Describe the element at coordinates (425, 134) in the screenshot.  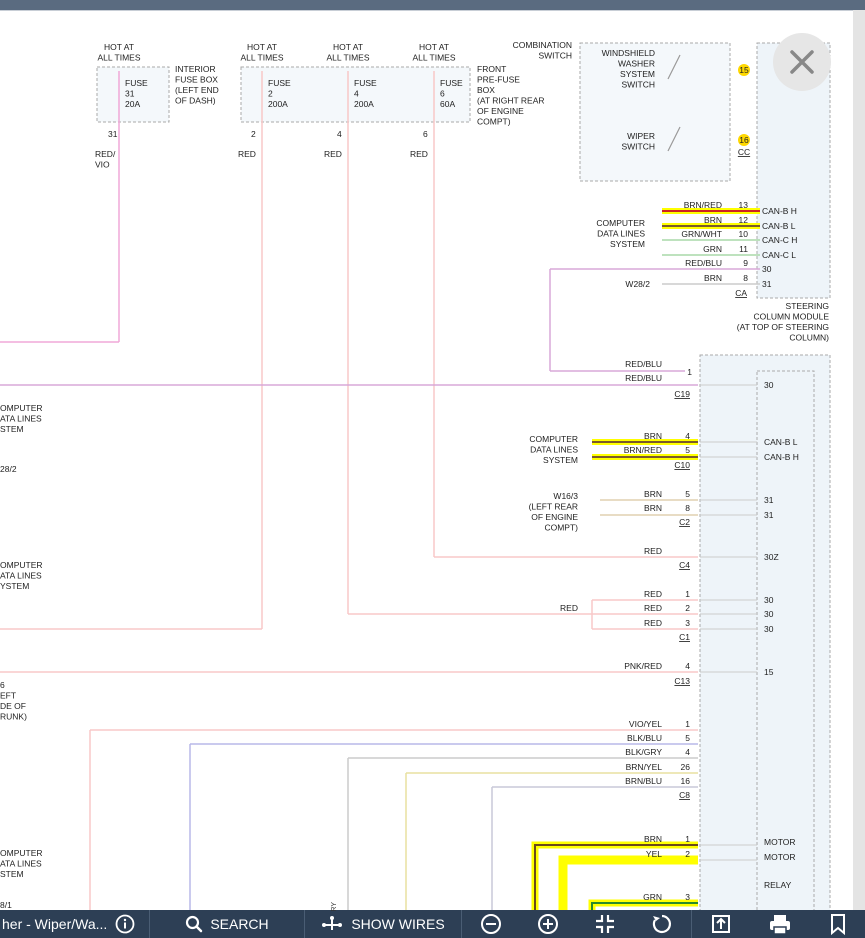
I see `fuse-pin: 6` at that location.